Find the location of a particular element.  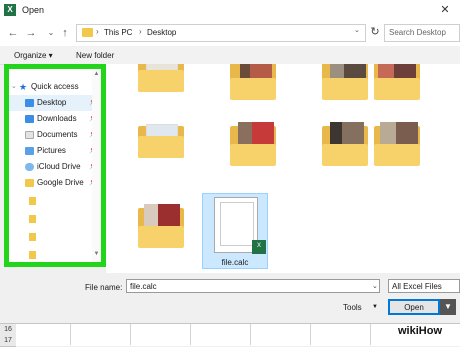

sidebar-item-label: Documents is located at coordinates (57, 134).